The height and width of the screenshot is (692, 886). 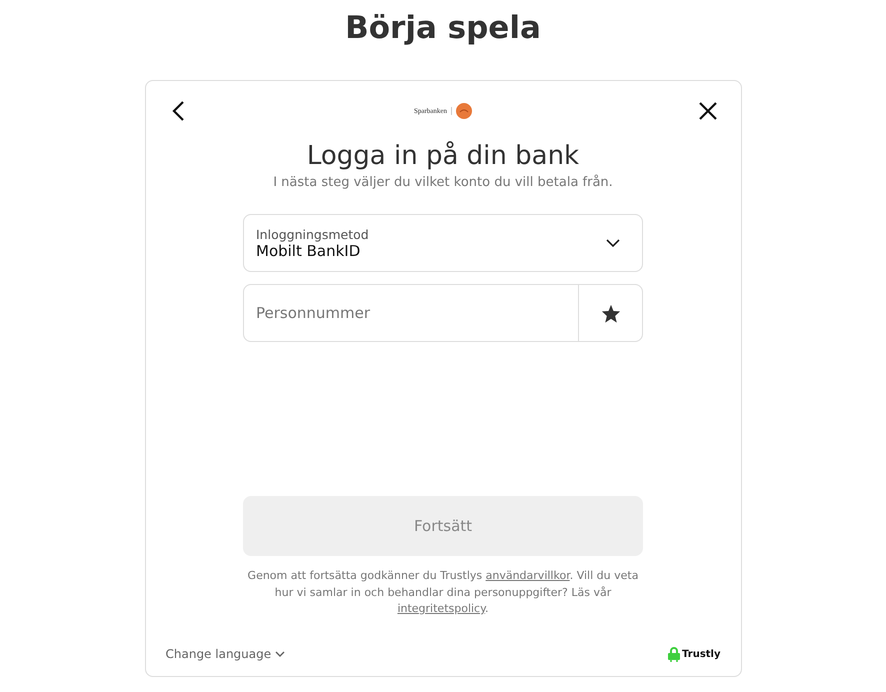 What do you see at coordinates (674, 654) in the screenshot?
I see `padlock-icon` at bounding box center [674, 654].